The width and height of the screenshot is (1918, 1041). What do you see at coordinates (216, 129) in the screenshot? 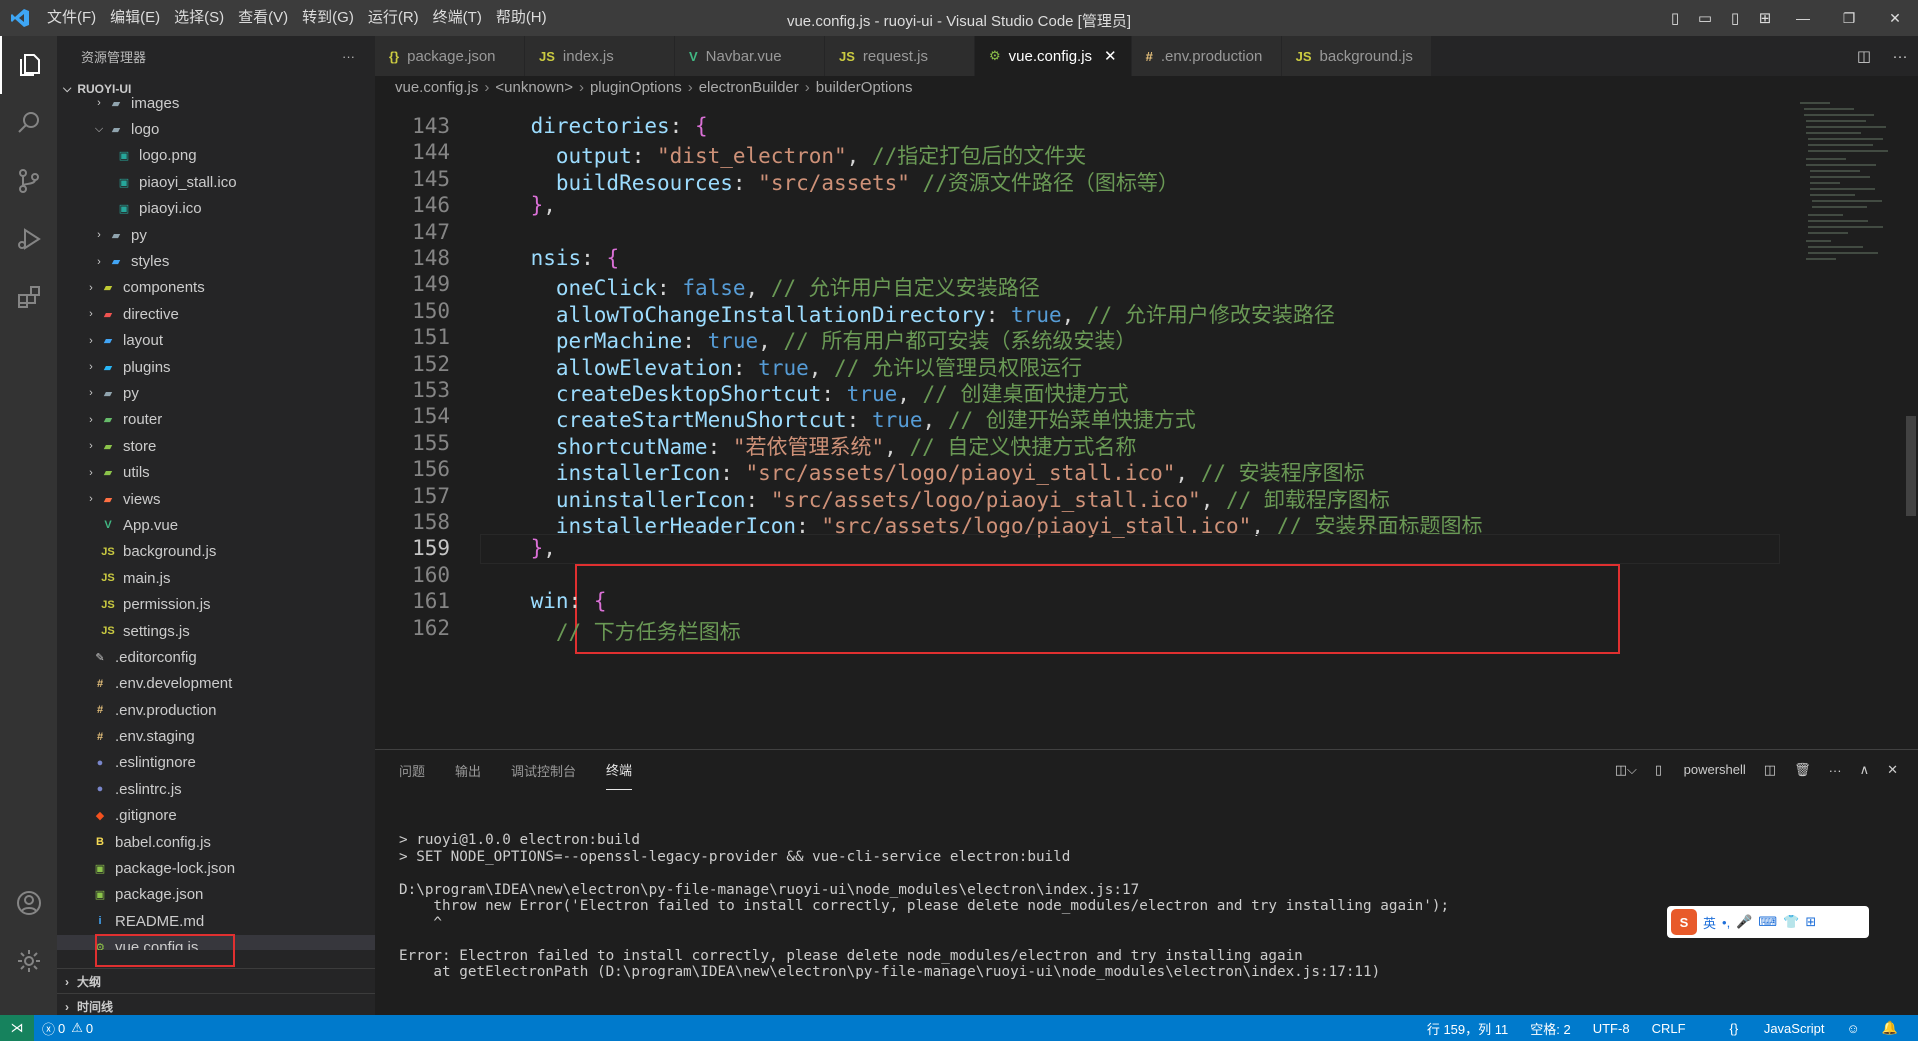
I see `folder-item: ⌵ ▰ logo` at bounding box center [216, 129].